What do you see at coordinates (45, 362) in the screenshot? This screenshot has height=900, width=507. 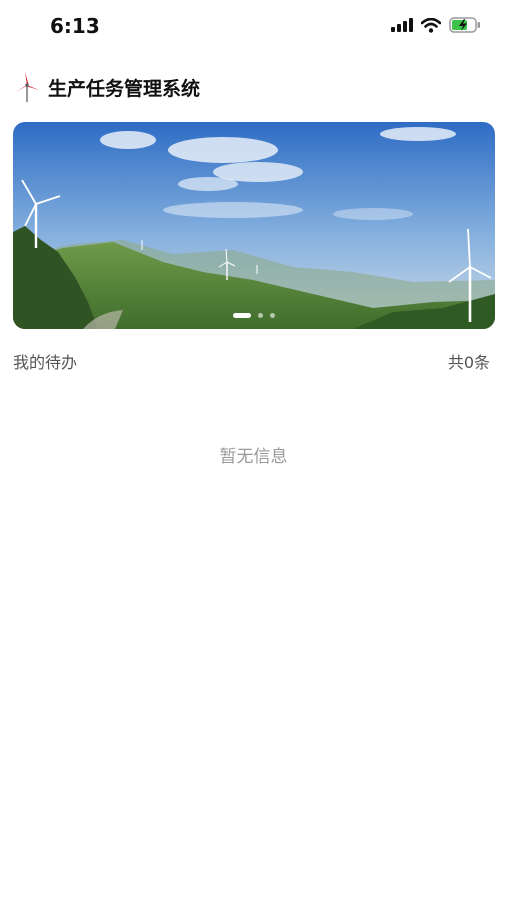 I see `todo-label: 我的待办` at bounding box center [45, 362].